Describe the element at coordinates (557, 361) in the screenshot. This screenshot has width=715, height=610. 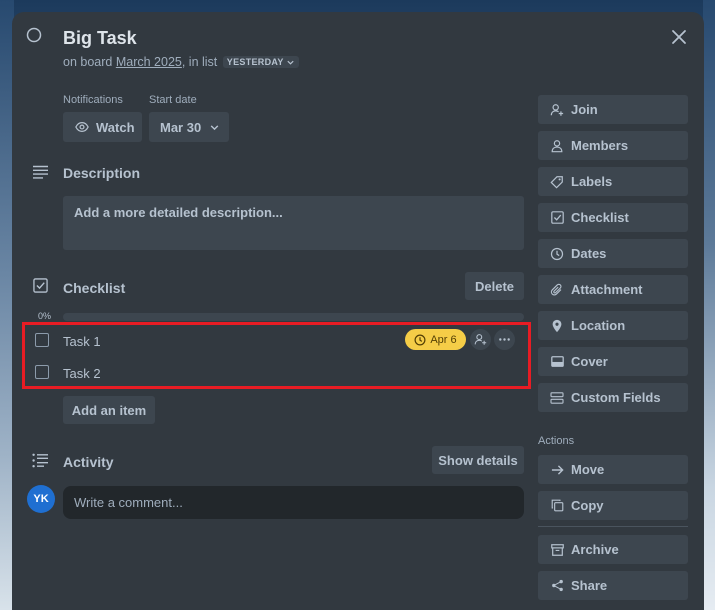
I see `cover-icon` at that location.